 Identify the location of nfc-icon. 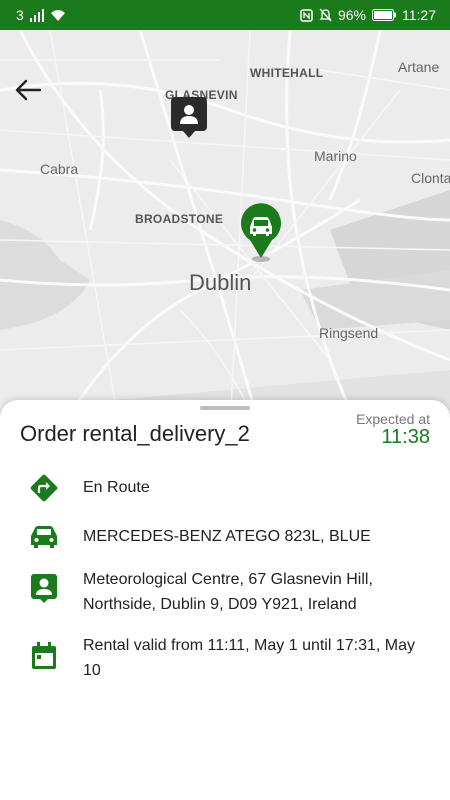
(306, 15).